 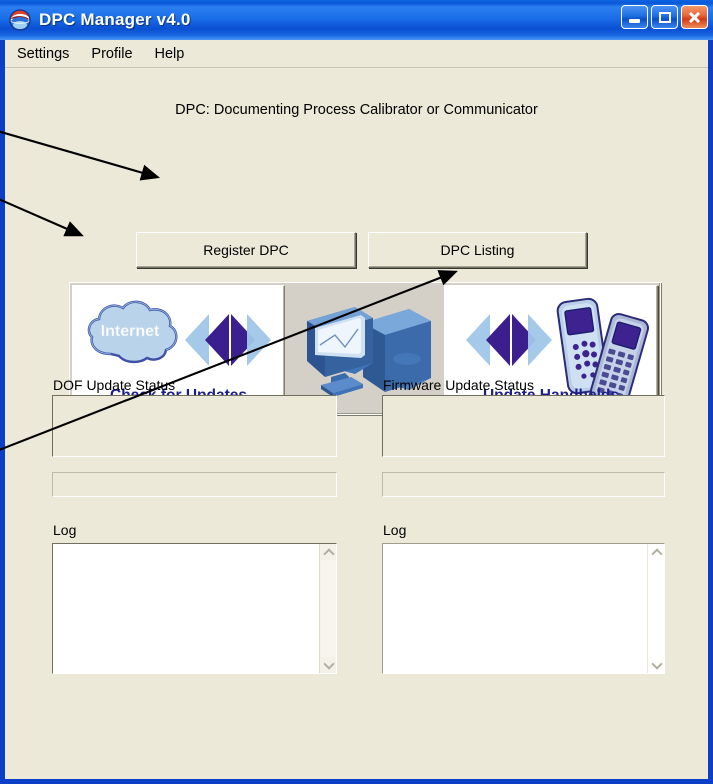 What do you see at coordinates (228, 340) in the screenshot?
I see `transfer-arrows-icon` at bounding box center [228, 340].